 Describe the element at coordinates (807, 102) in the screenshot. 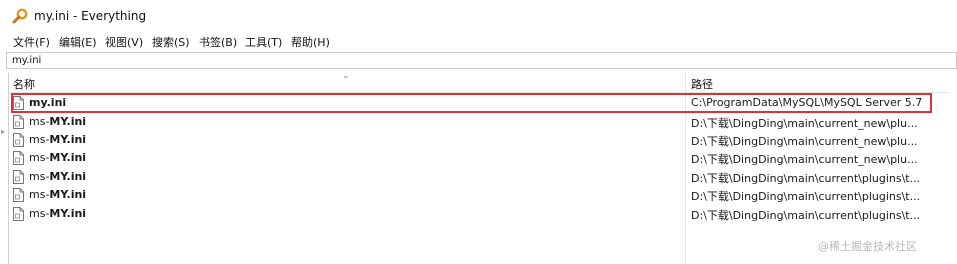

I see `file-path: C:\ProgramData\MySQL\MySQL Server 5.7` at that location.